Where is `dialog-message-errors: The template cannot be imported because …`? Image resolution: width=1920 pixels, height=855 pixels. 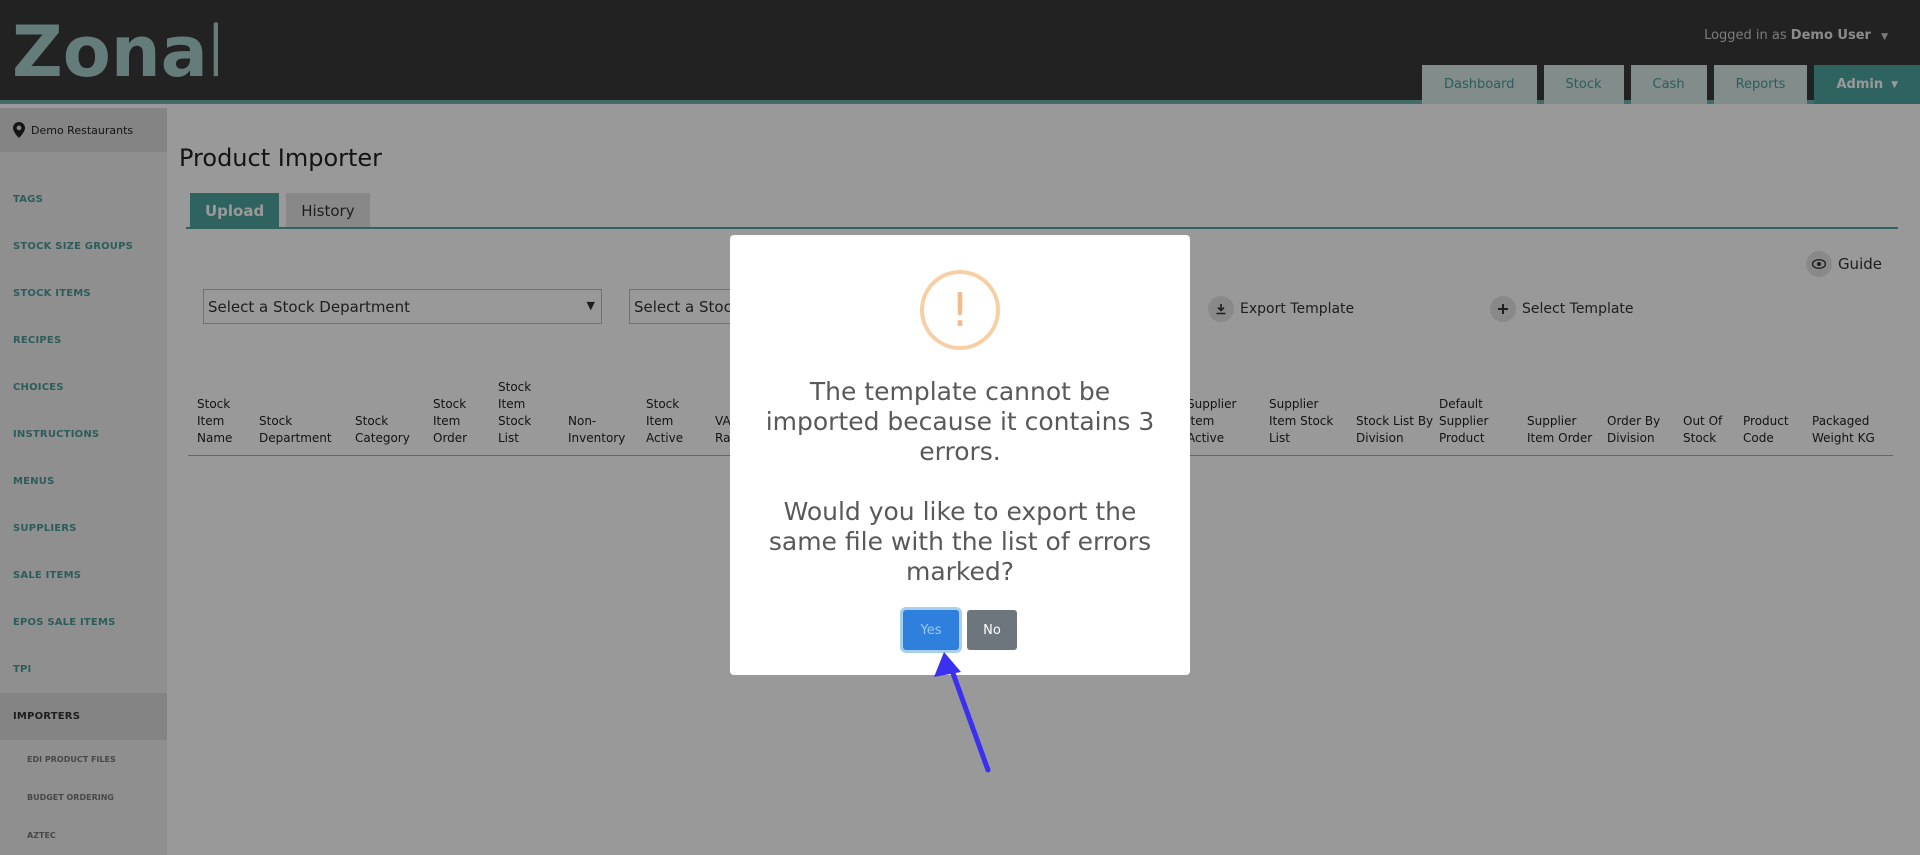
dialog-message-errors: The template cannot be imported because … is located at coordinates (960, 421).